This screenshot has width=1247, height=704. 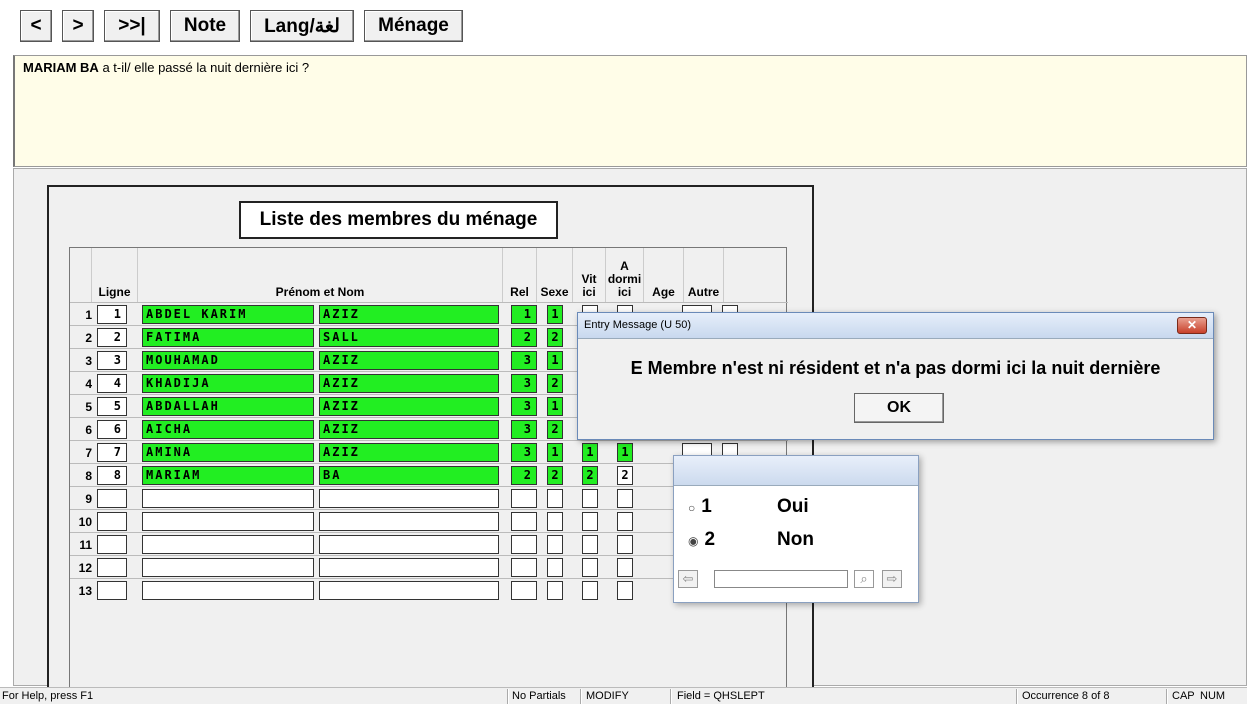 What do you see at coordinates (88, 430) in the screenshot?
I see `row-number: 6` at bounding box center [88, 430].